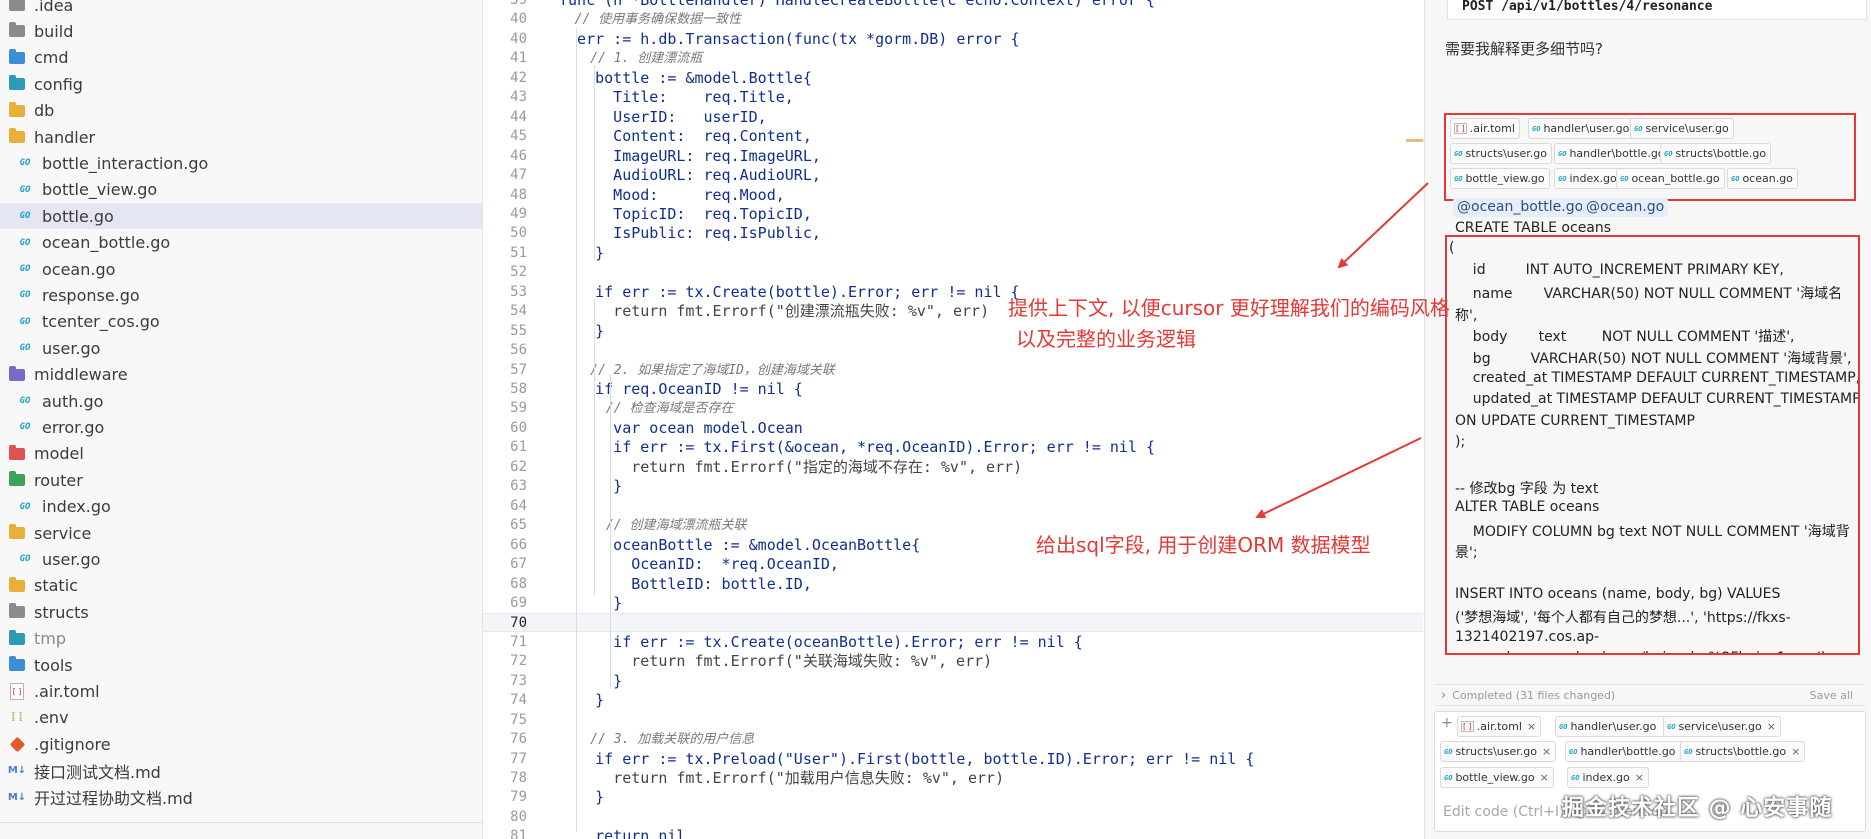  What do you see at coordinates (1630, 751) in the screenshot?
I see `context-file-pill: GOhandler\bottle.go×` at bounding box center [1630, 751].